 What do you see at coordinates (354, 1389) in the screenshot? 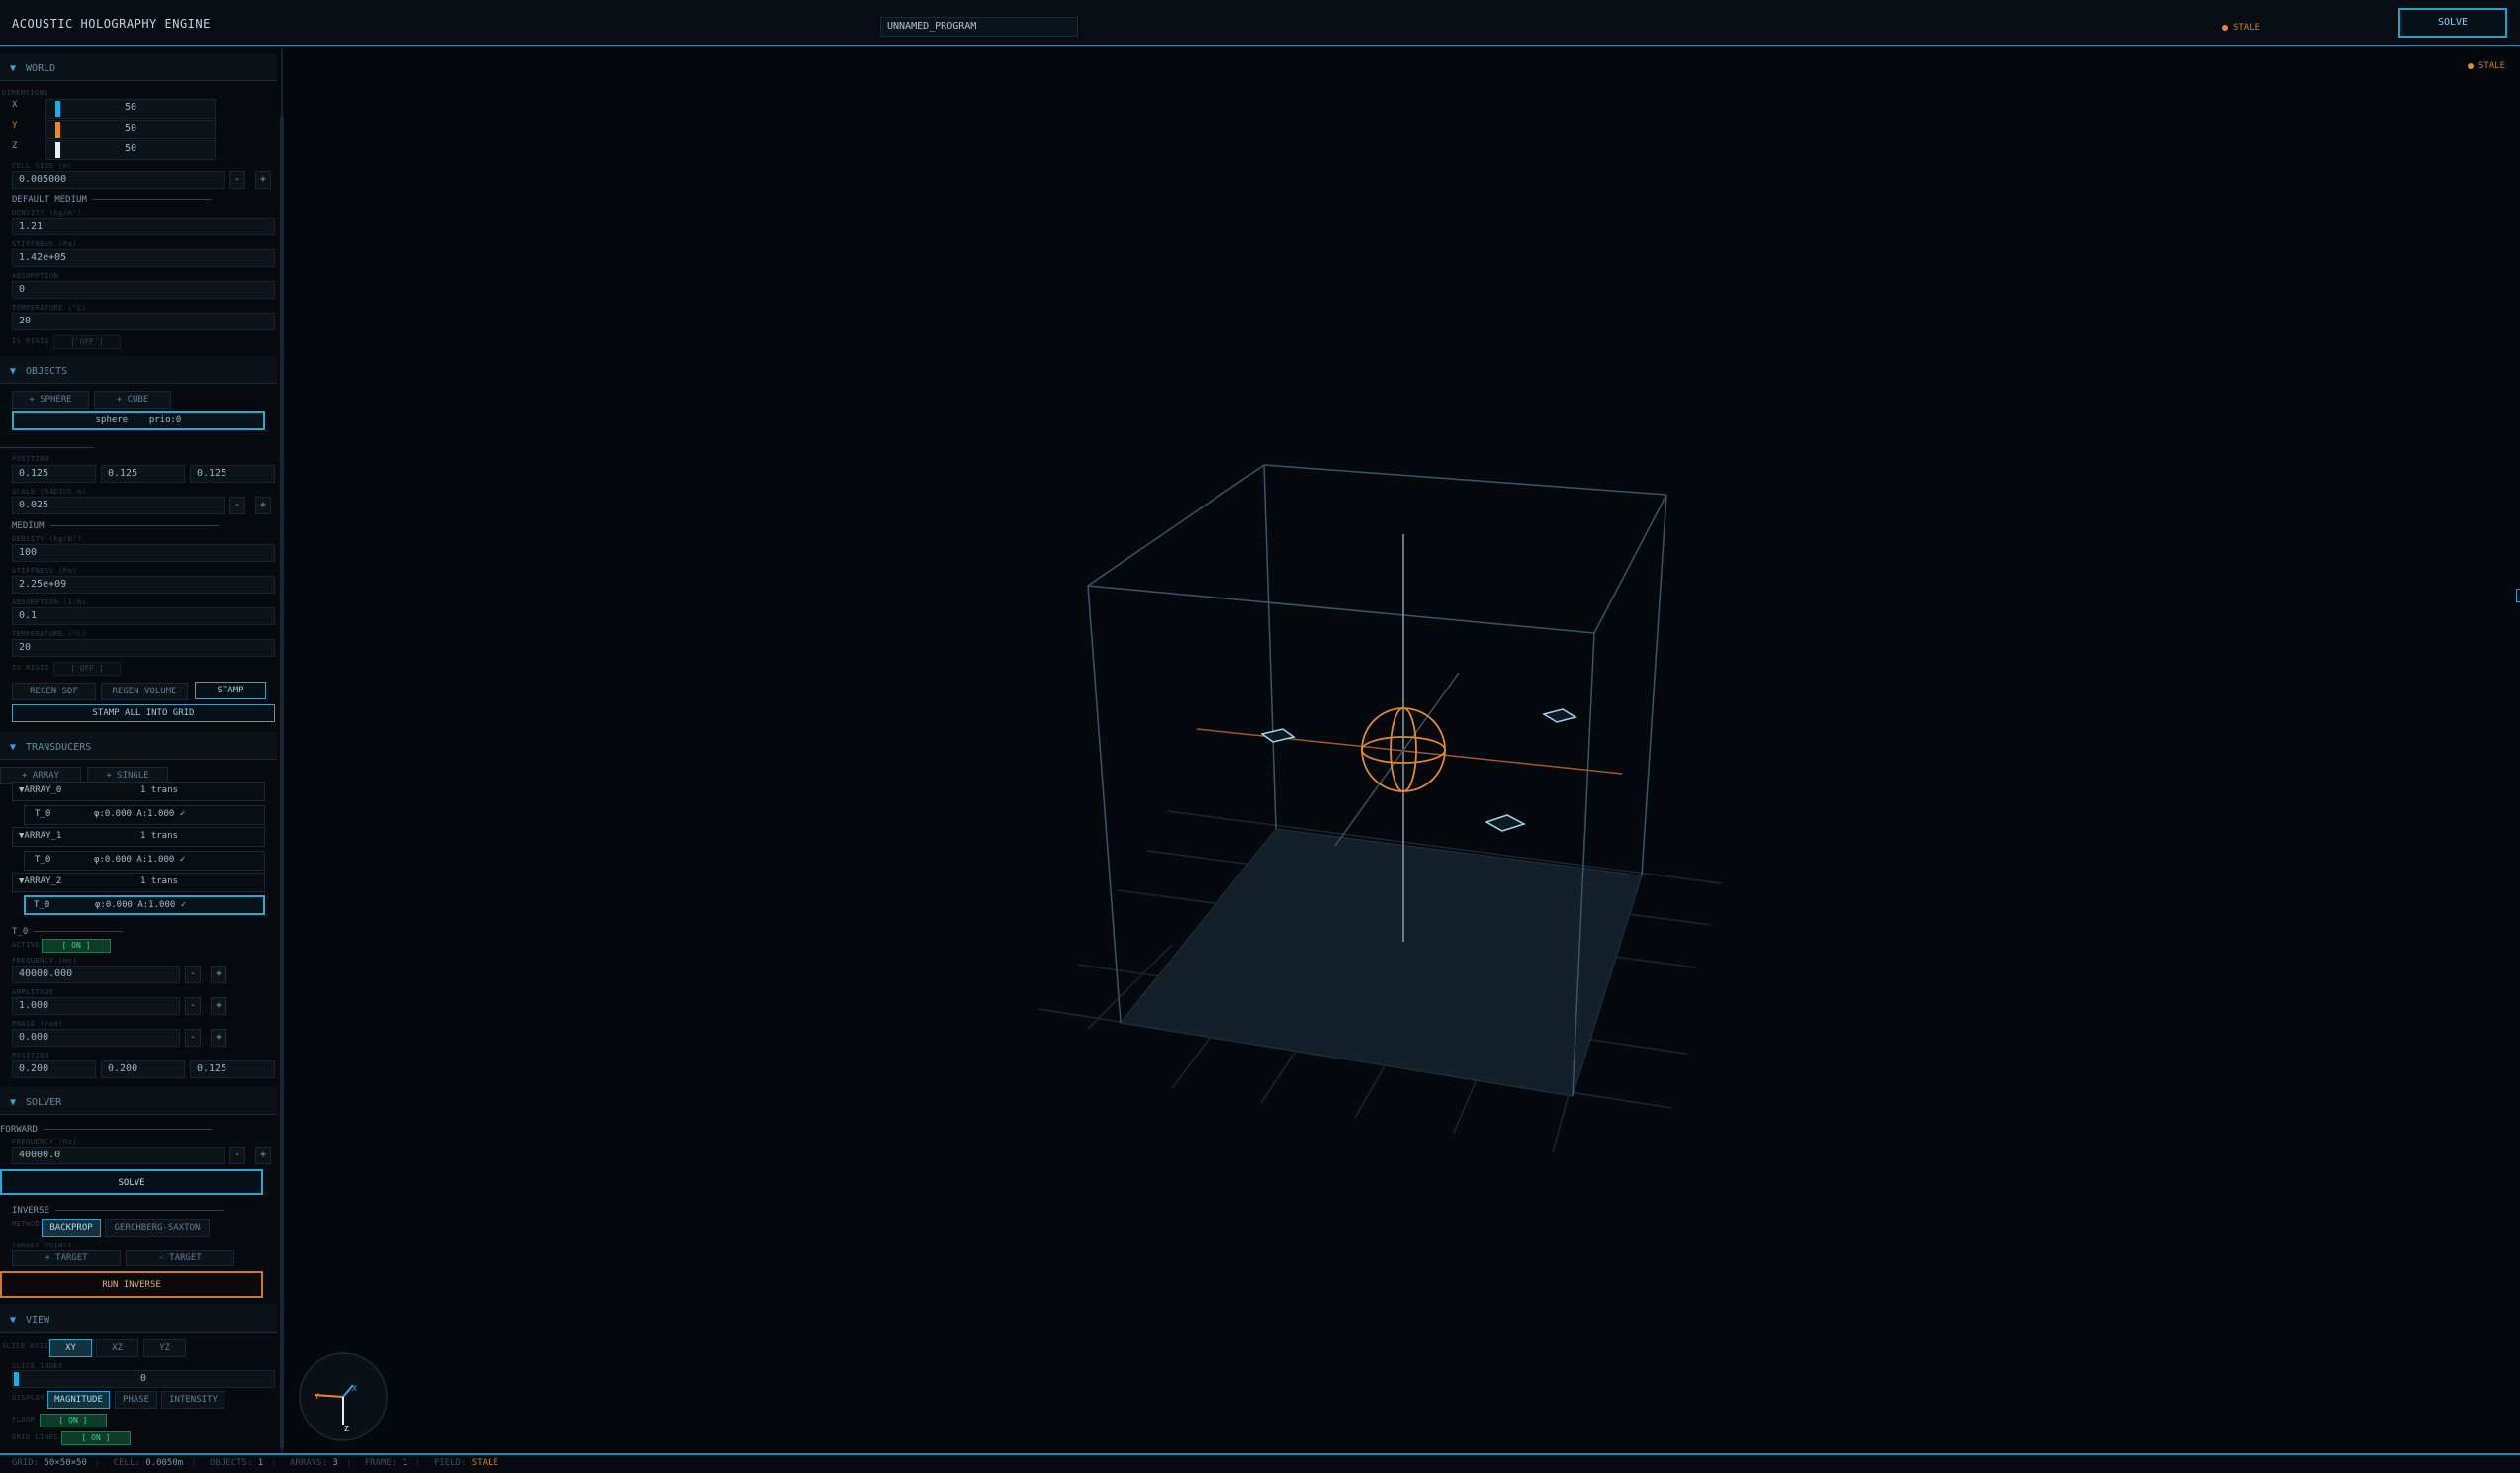
I see `gizmo-x-label: X` at bounding box center [354, 1389].